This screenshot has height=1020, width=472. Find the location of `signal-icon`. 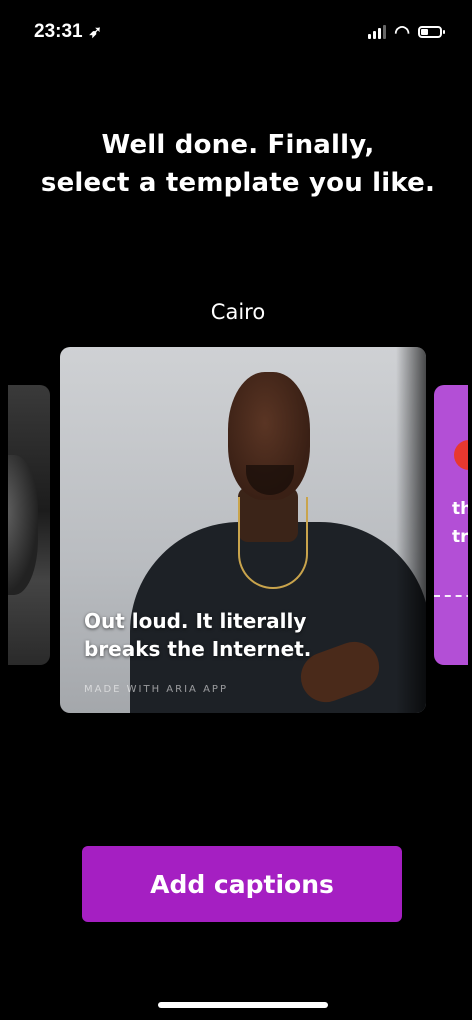

signal-icon is located at coordinates (377, 32).